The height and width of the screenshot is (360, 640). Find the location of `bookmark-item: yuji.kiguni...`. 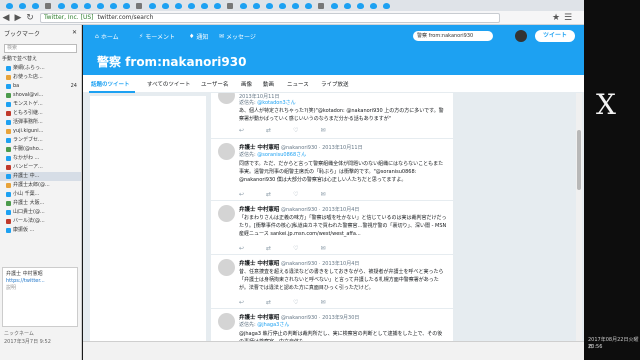

bookmark-item: yuji.kiguni... is located at coordinates (40, 131).